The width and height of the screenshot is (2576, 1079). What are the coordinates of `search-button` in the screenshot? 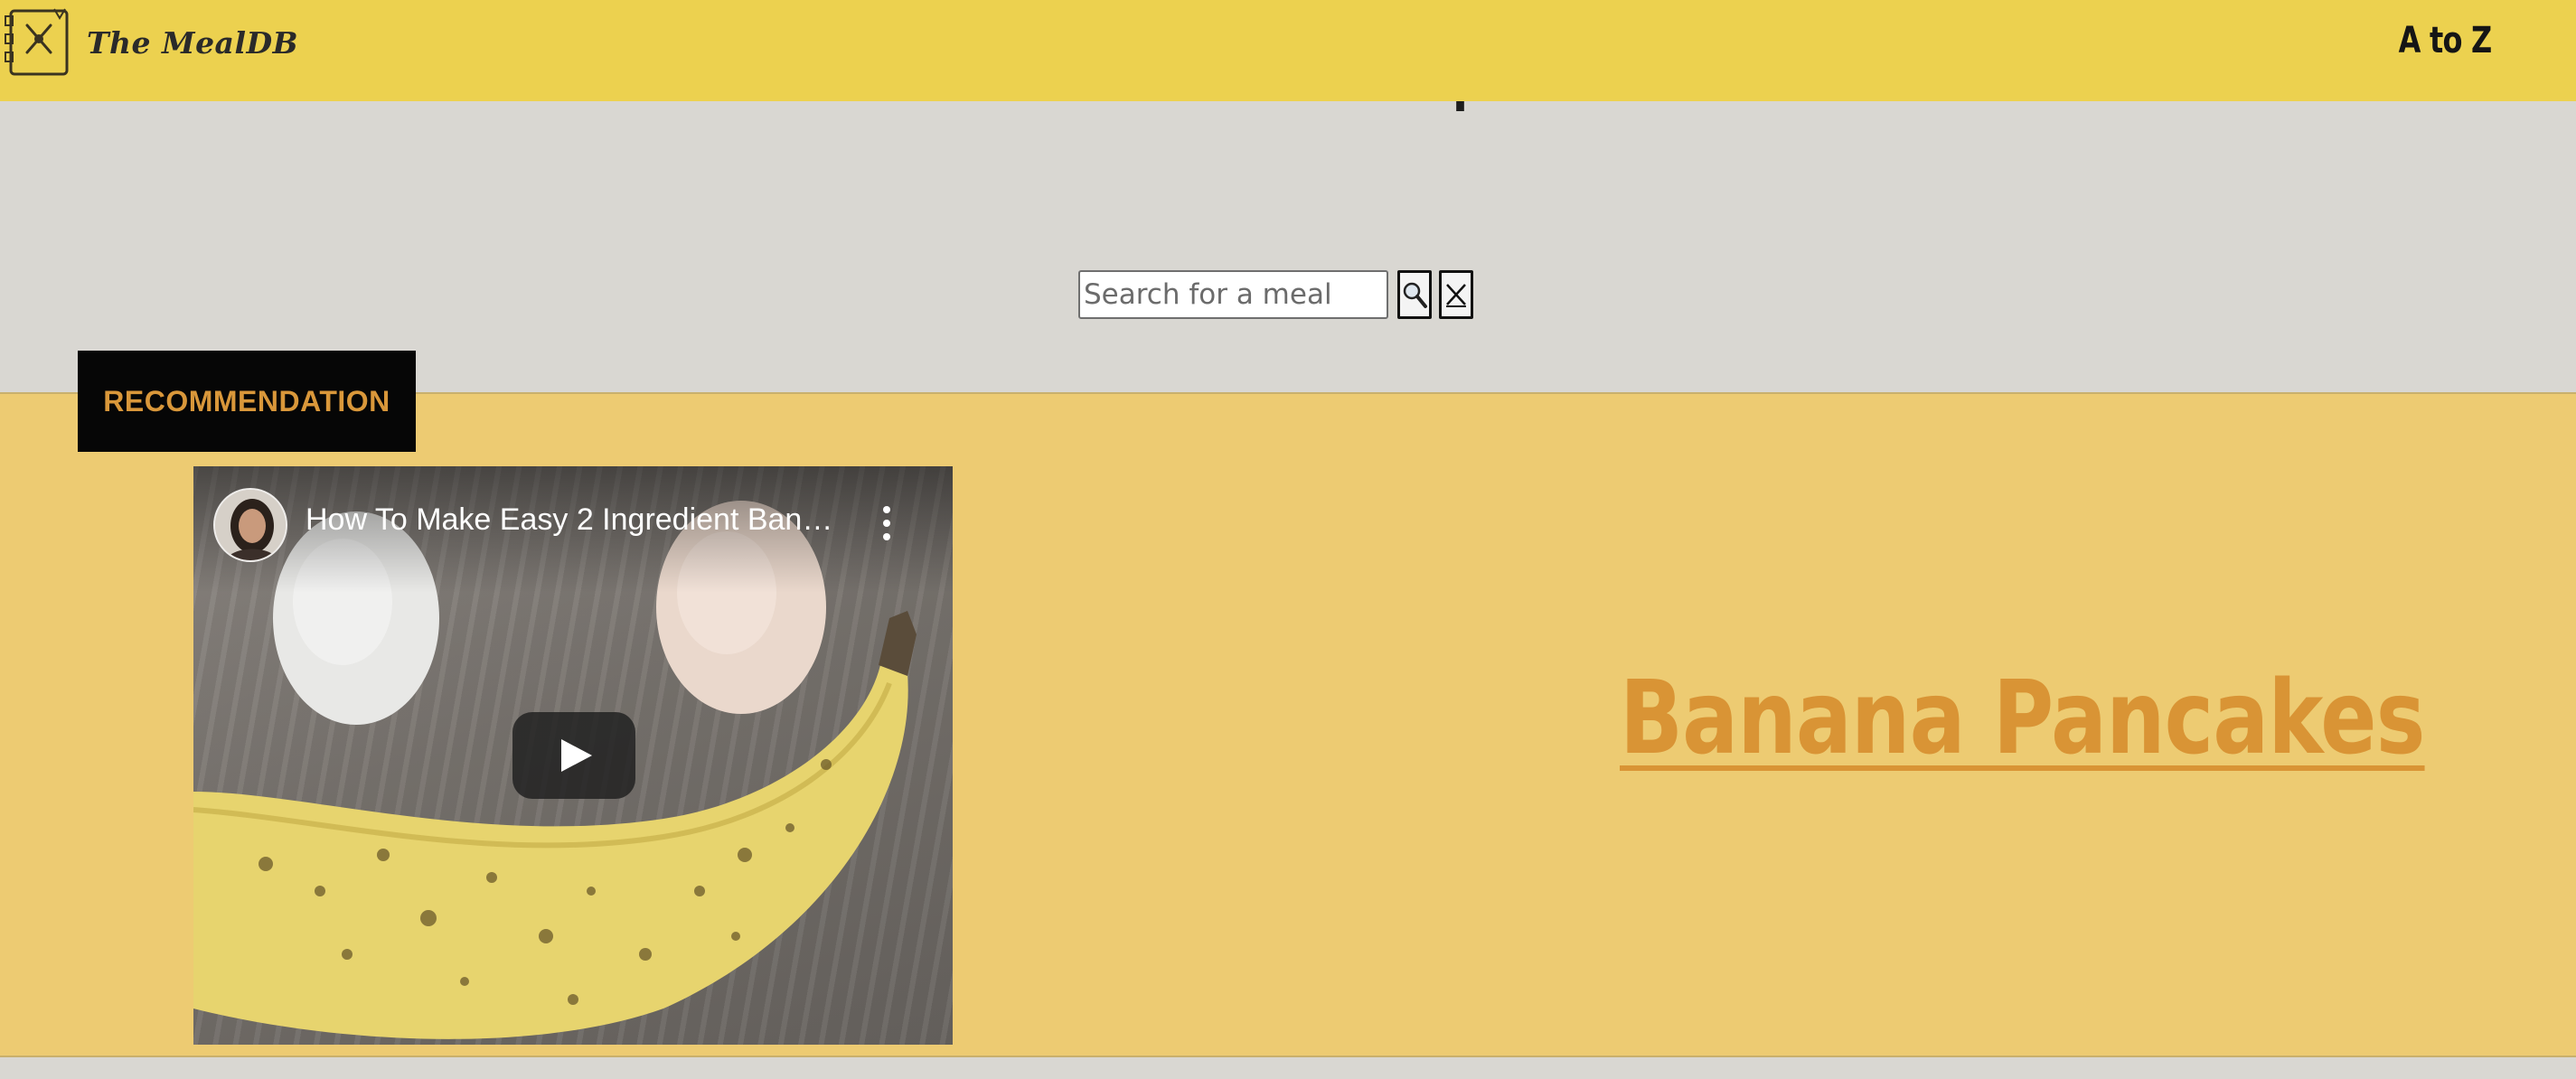 It's located at (1415, 294).